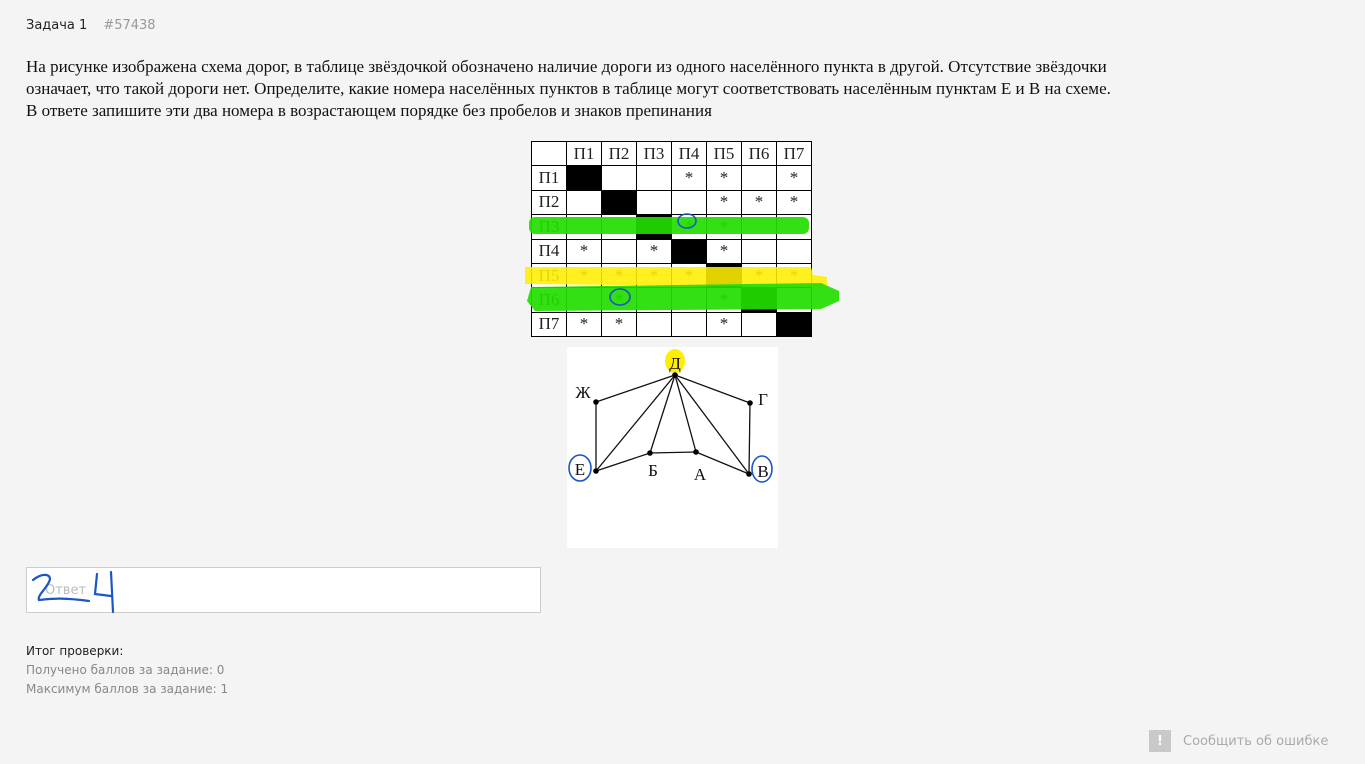  I want to click on report-error-button: ! Сообщить об ошибке, so click(1238, 741).